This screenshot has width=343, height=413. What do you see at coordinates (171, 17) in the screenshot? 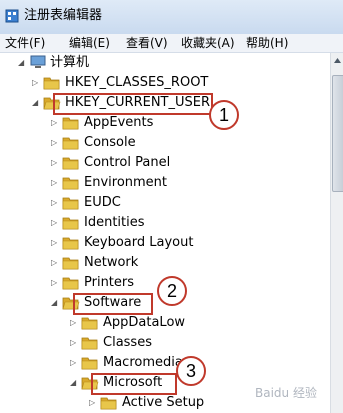
I see `title-bar: 注册表编辑器` at bounding box center [171, 17].